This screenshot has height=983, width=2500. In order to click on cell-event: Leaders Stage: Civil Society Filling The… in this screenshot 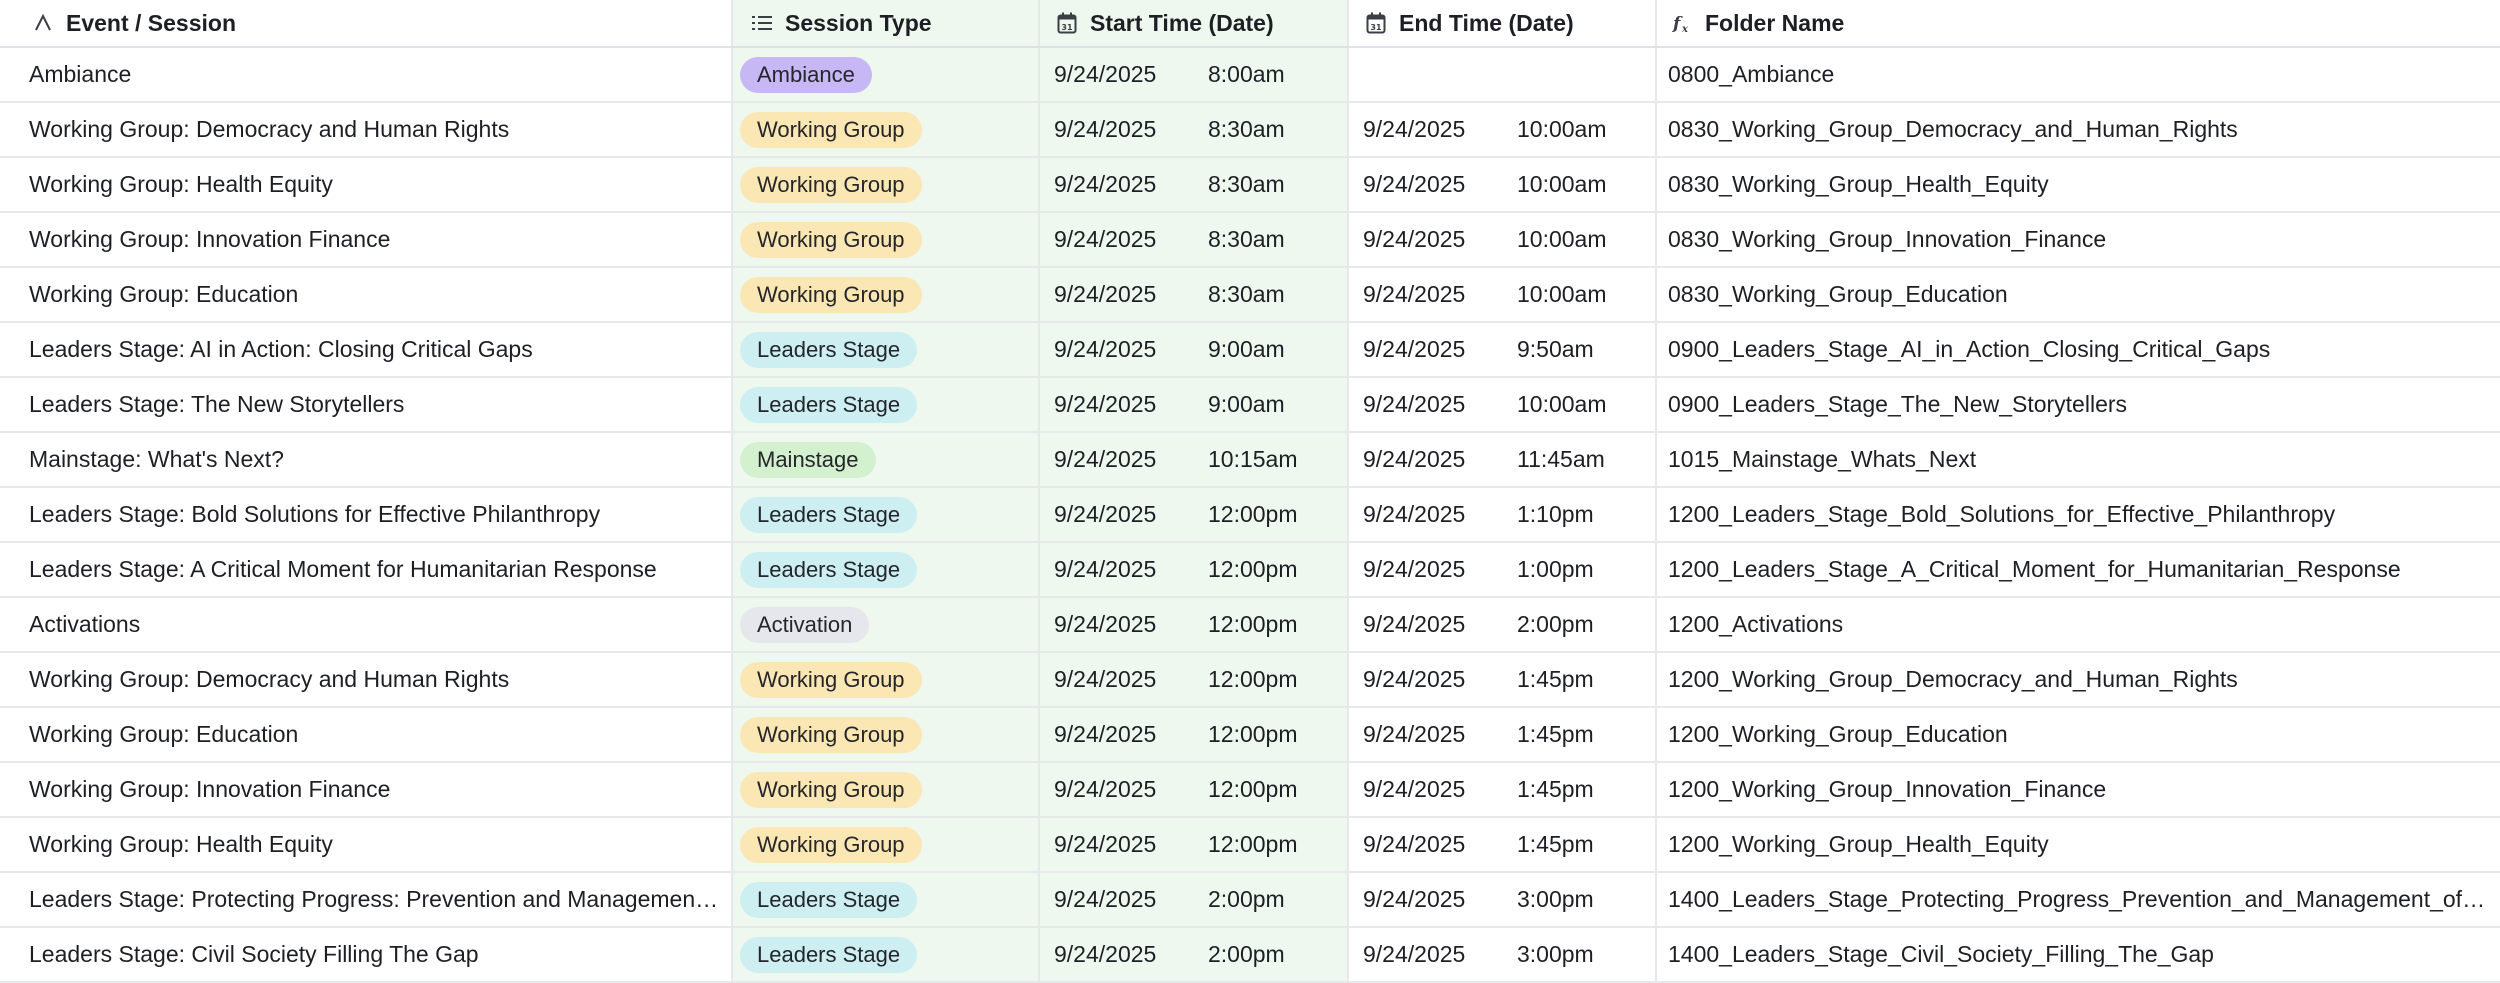, I will do `click(366, 954)`.